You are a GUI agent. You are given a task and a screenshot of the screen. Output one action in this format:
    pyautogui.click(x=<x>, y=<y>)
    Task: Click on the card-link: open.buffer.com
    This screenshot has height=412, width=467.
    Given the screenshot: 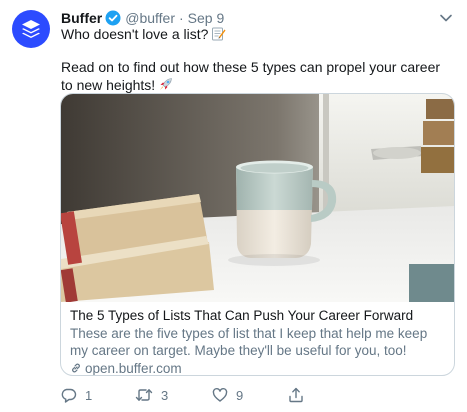 What is the action you would take?
    pyautogui.click(x=258, y=368)
    